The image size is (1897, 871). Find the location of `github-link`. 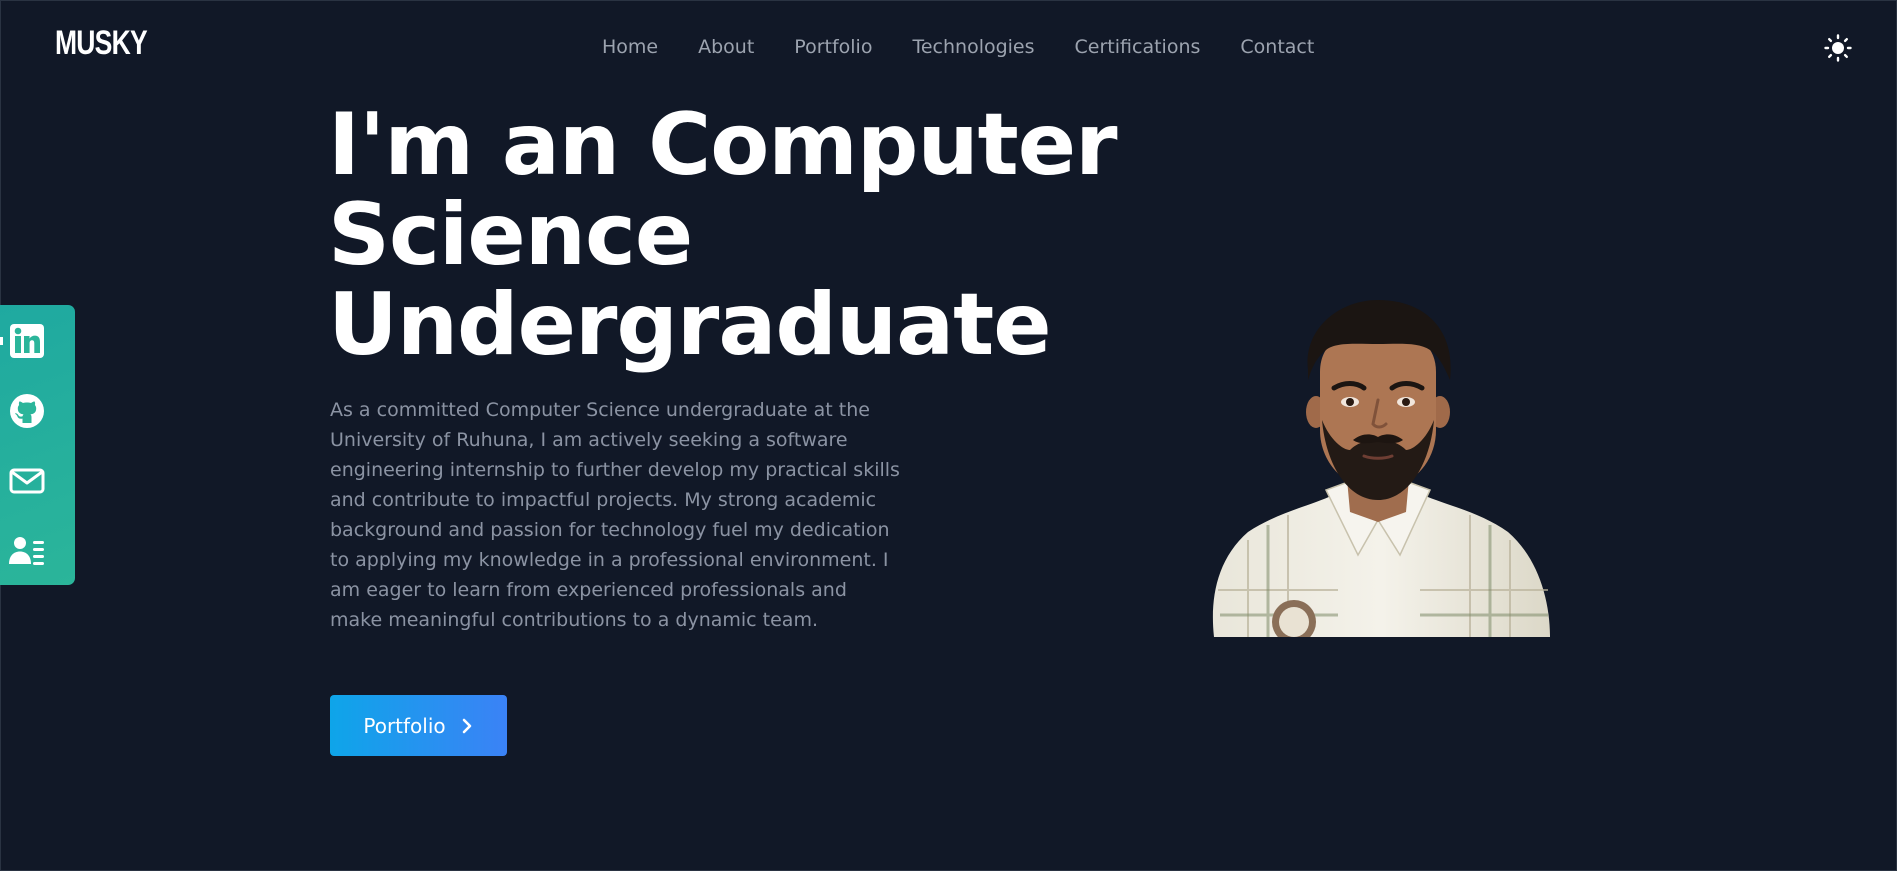

github-link is located at coordinates (27, 411).